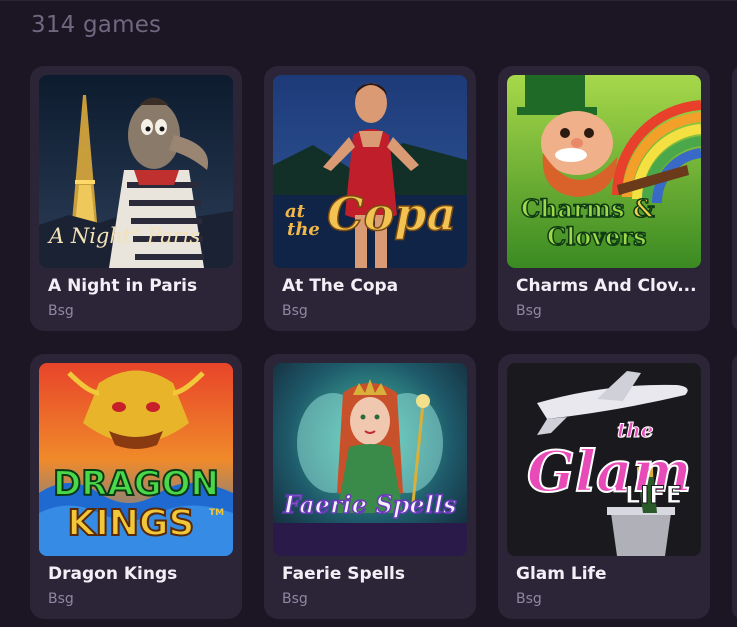  I want to click on logo-text: Faerie Spells, so click(369, 504).